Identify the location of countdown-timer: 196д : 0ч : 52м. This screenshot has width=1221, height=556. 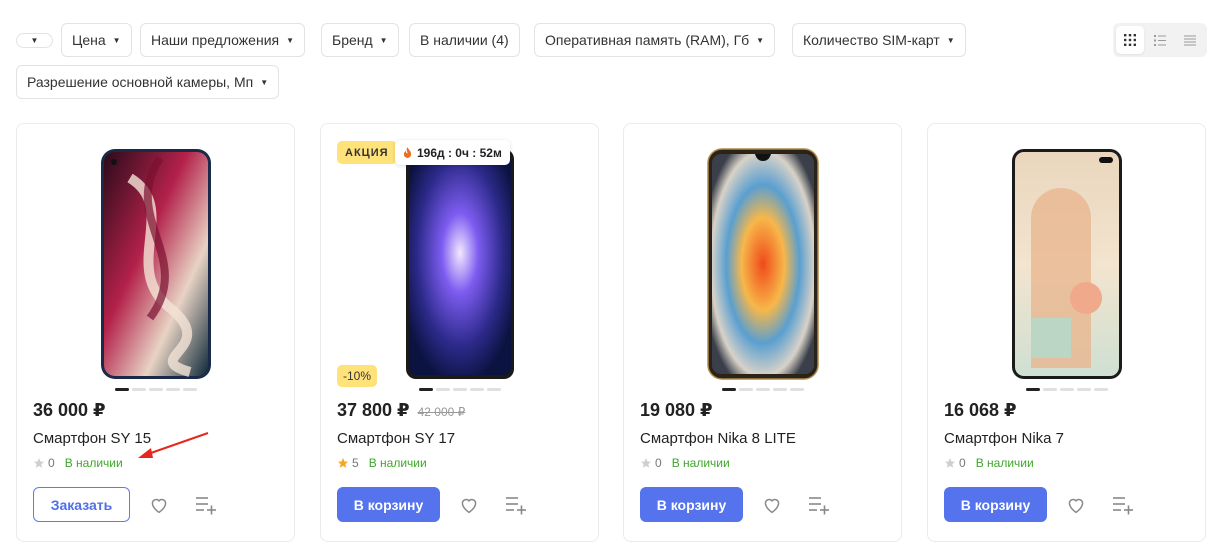
(452, 152).